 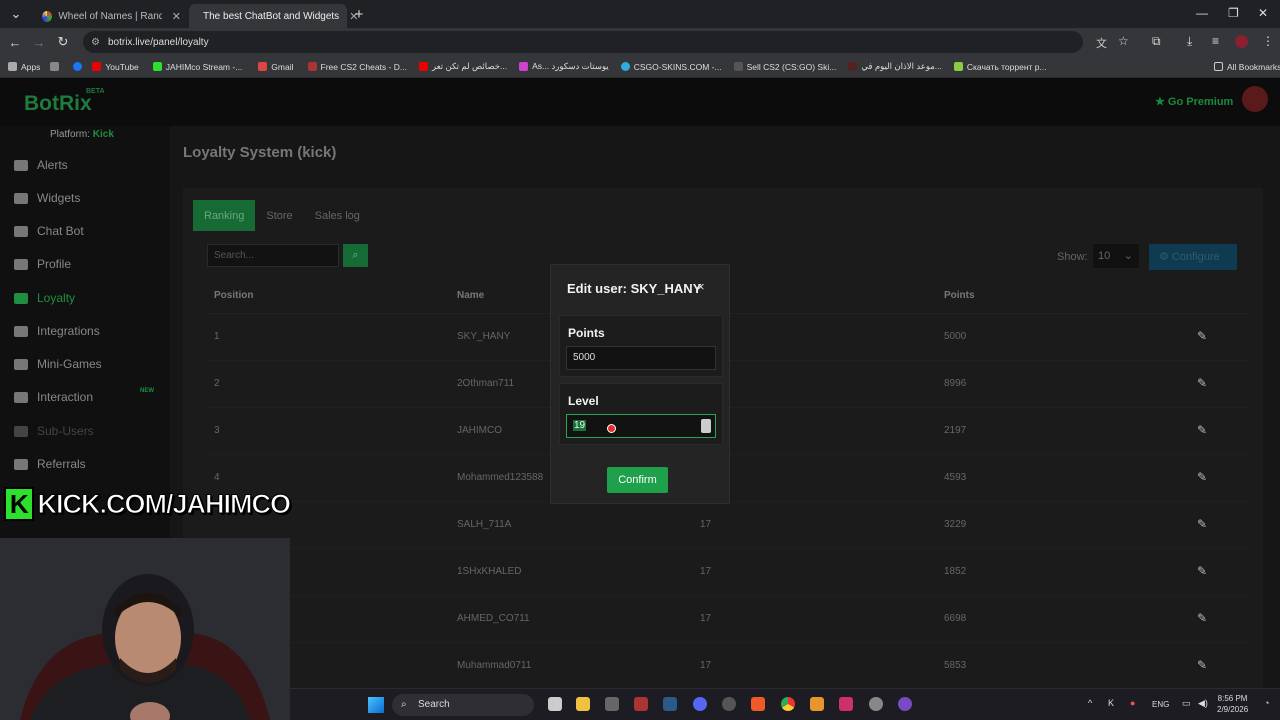 What do you see at coordinates (47, 198) in the screenshot?
I see `sidebar-item-widgets: Widgets` at bounding box center [47, 198].